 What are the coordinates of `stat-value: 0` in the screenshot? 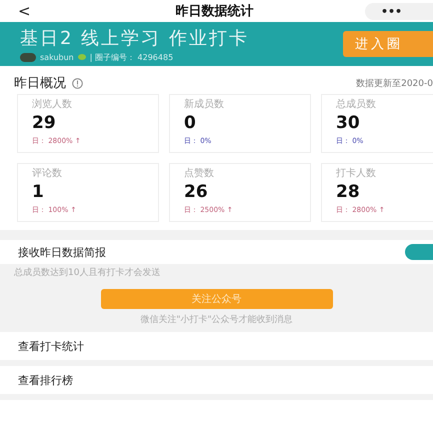 It's located at (190, 123).